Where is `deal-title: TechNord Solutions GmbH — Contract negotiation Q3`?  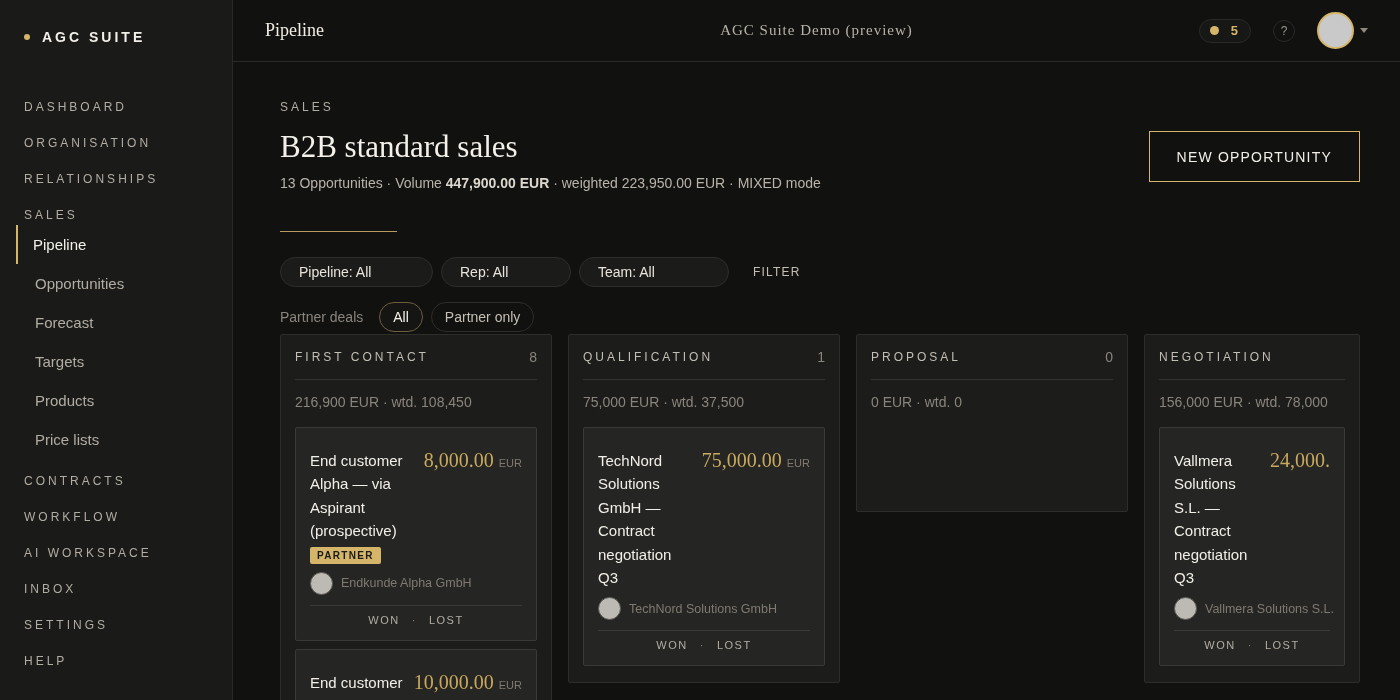
deal-title: TechNord Solutions GmbH — Contract negotiation Q3 is located at coordinates (646, 519).